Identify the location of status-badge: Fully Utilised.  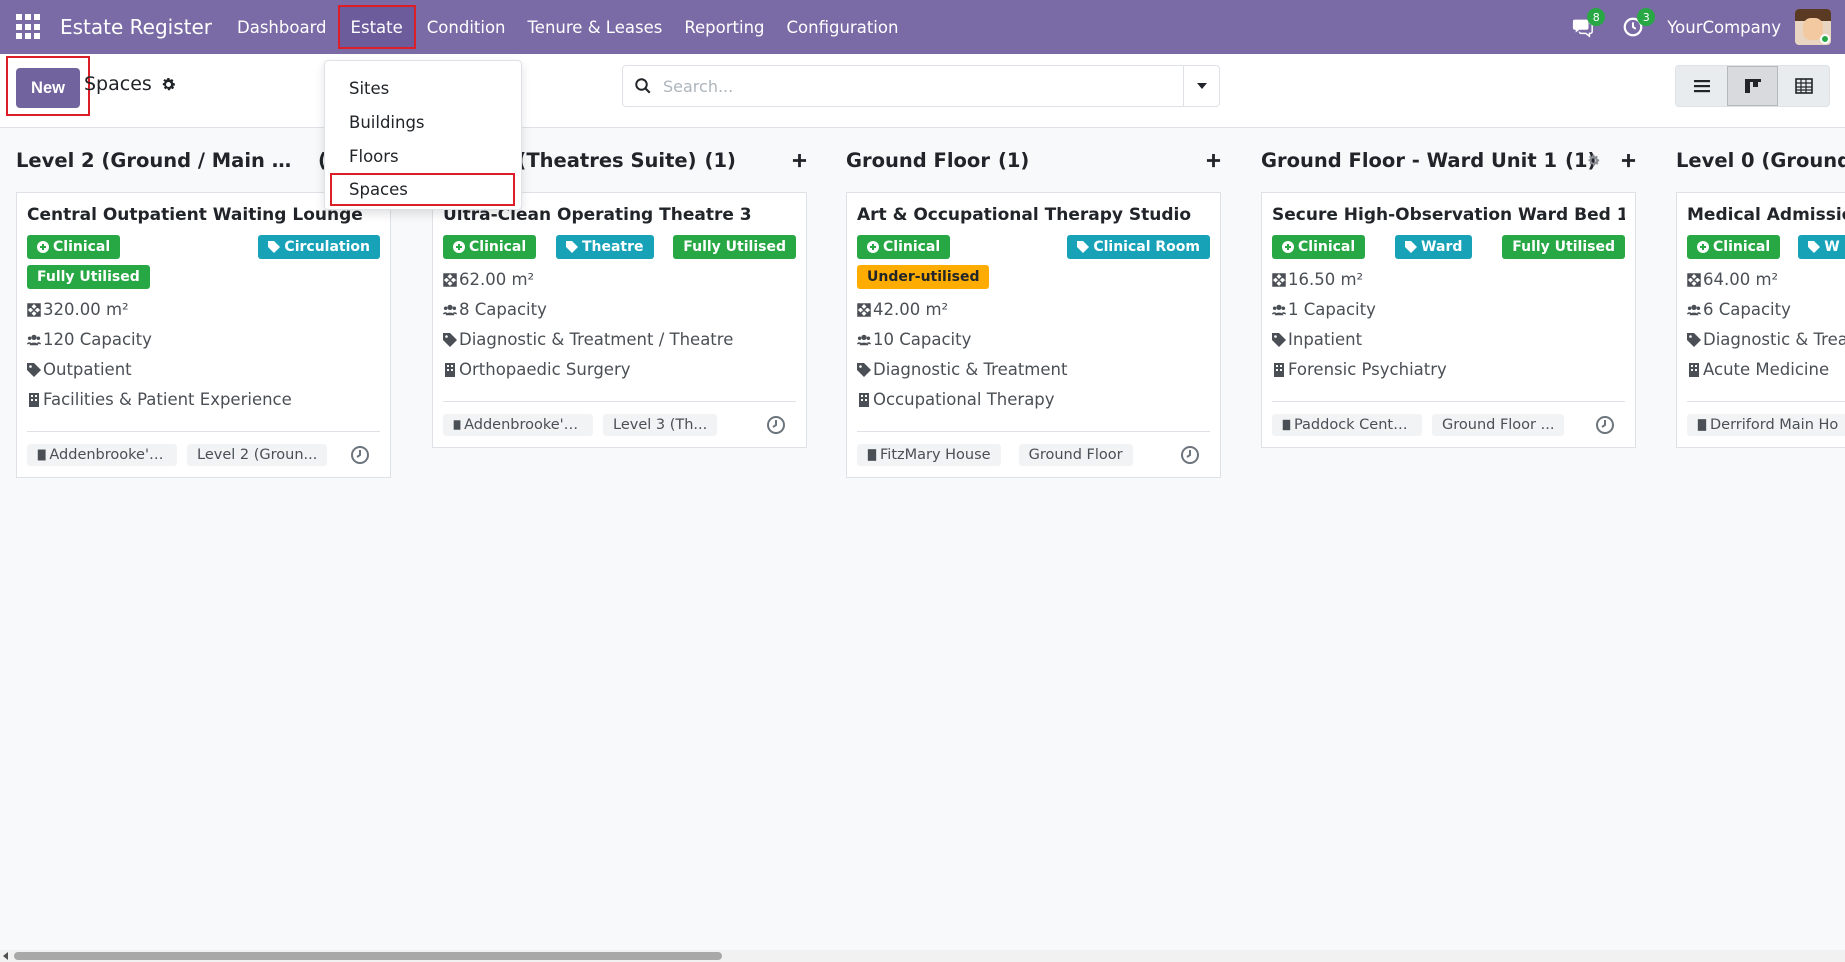
(1563, 247).